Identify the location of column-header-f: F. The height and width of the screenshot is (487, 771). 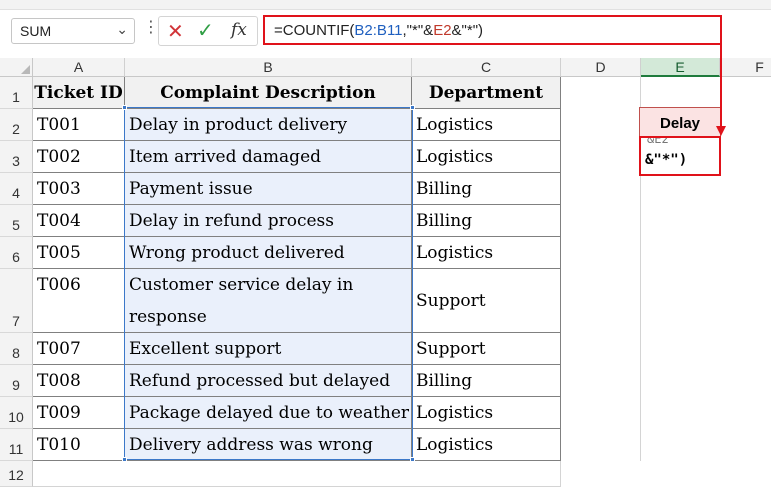
(745, 67).